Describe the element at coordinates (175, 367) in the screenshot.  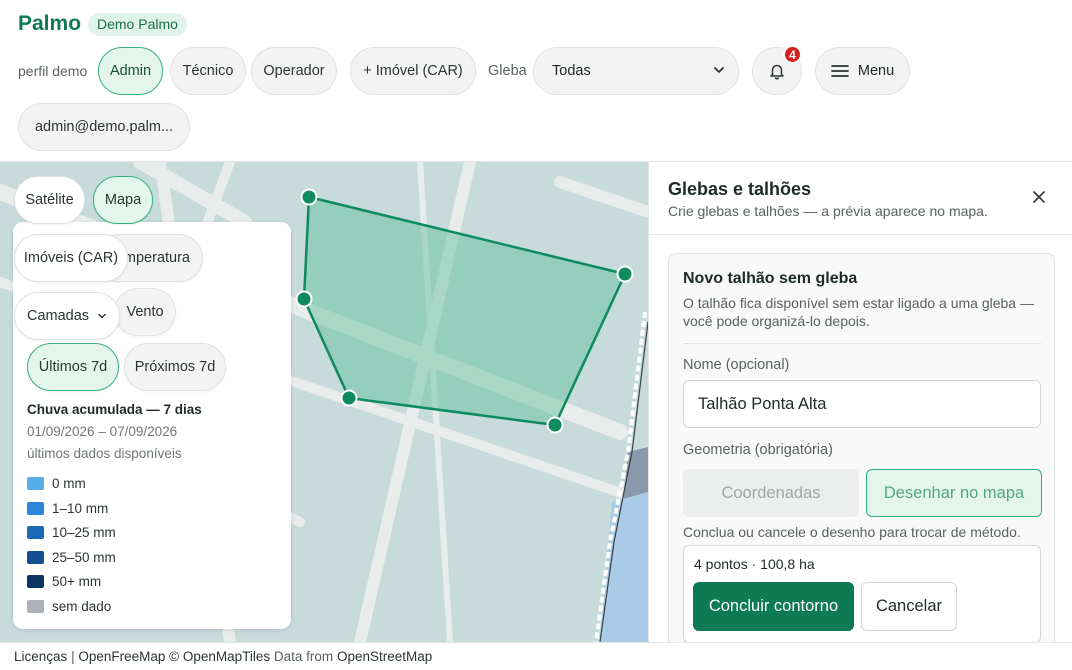
I see `next-7d-button: Próximos 7d` at that location.